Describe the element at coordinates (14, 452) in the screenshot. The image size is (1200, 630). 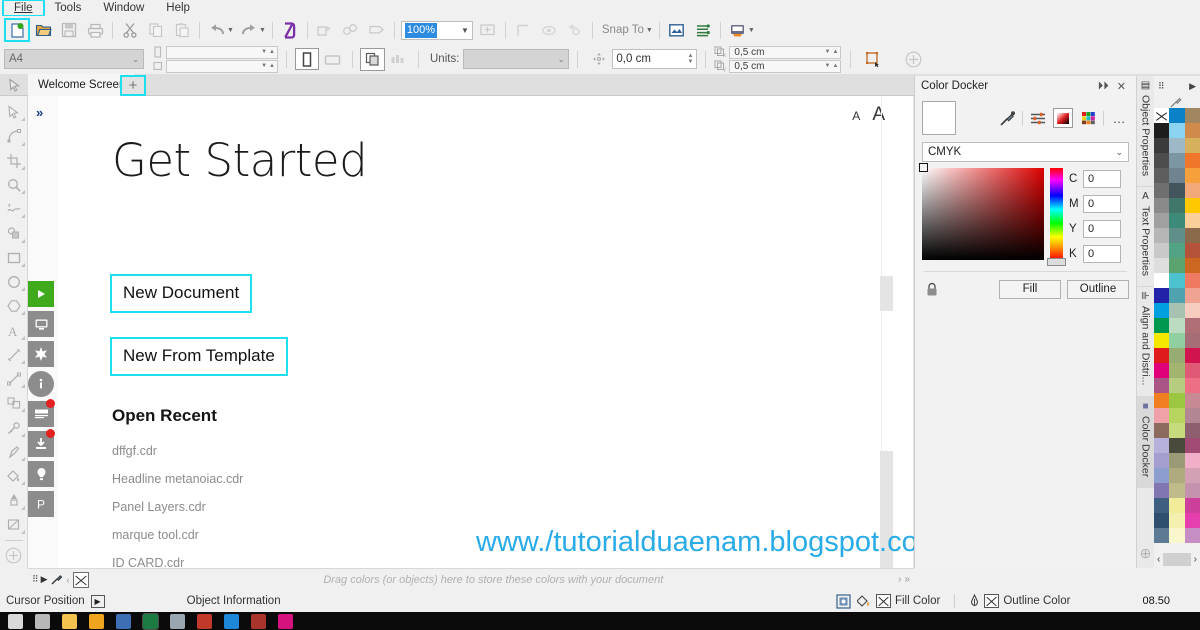
I see `outline-tool-icon` at that location.